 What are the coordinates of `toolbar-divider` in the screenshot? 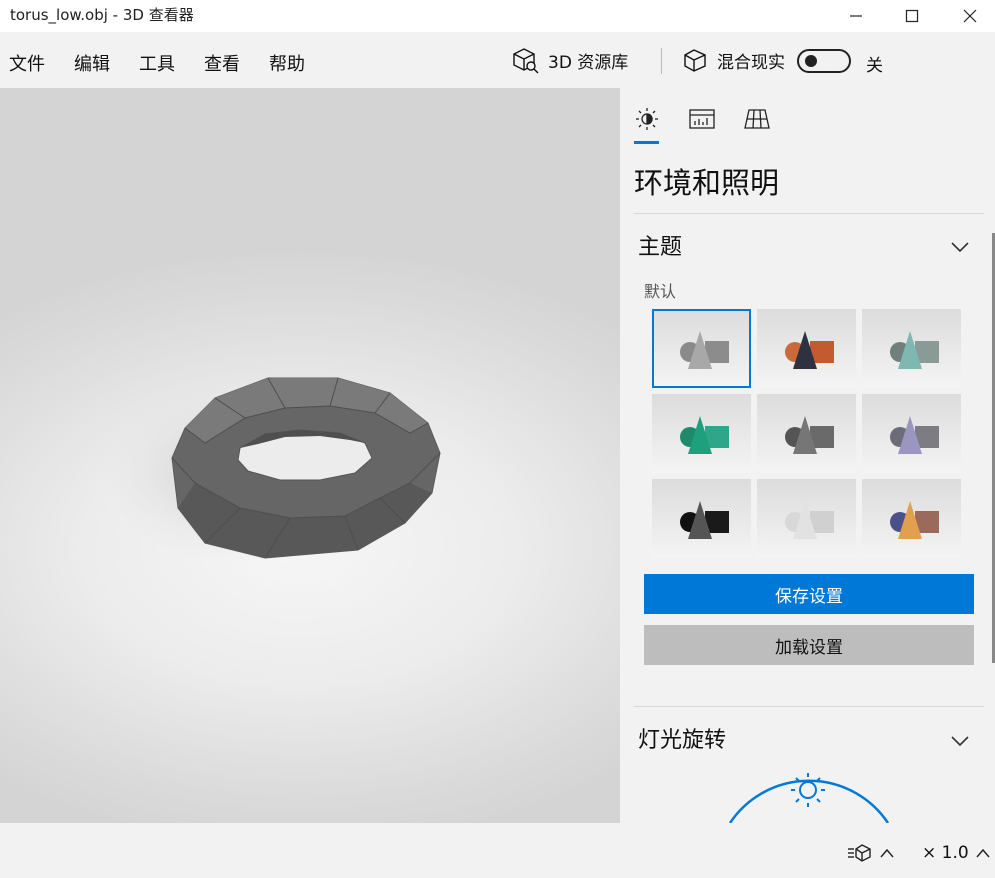 It's located at (661, 61).